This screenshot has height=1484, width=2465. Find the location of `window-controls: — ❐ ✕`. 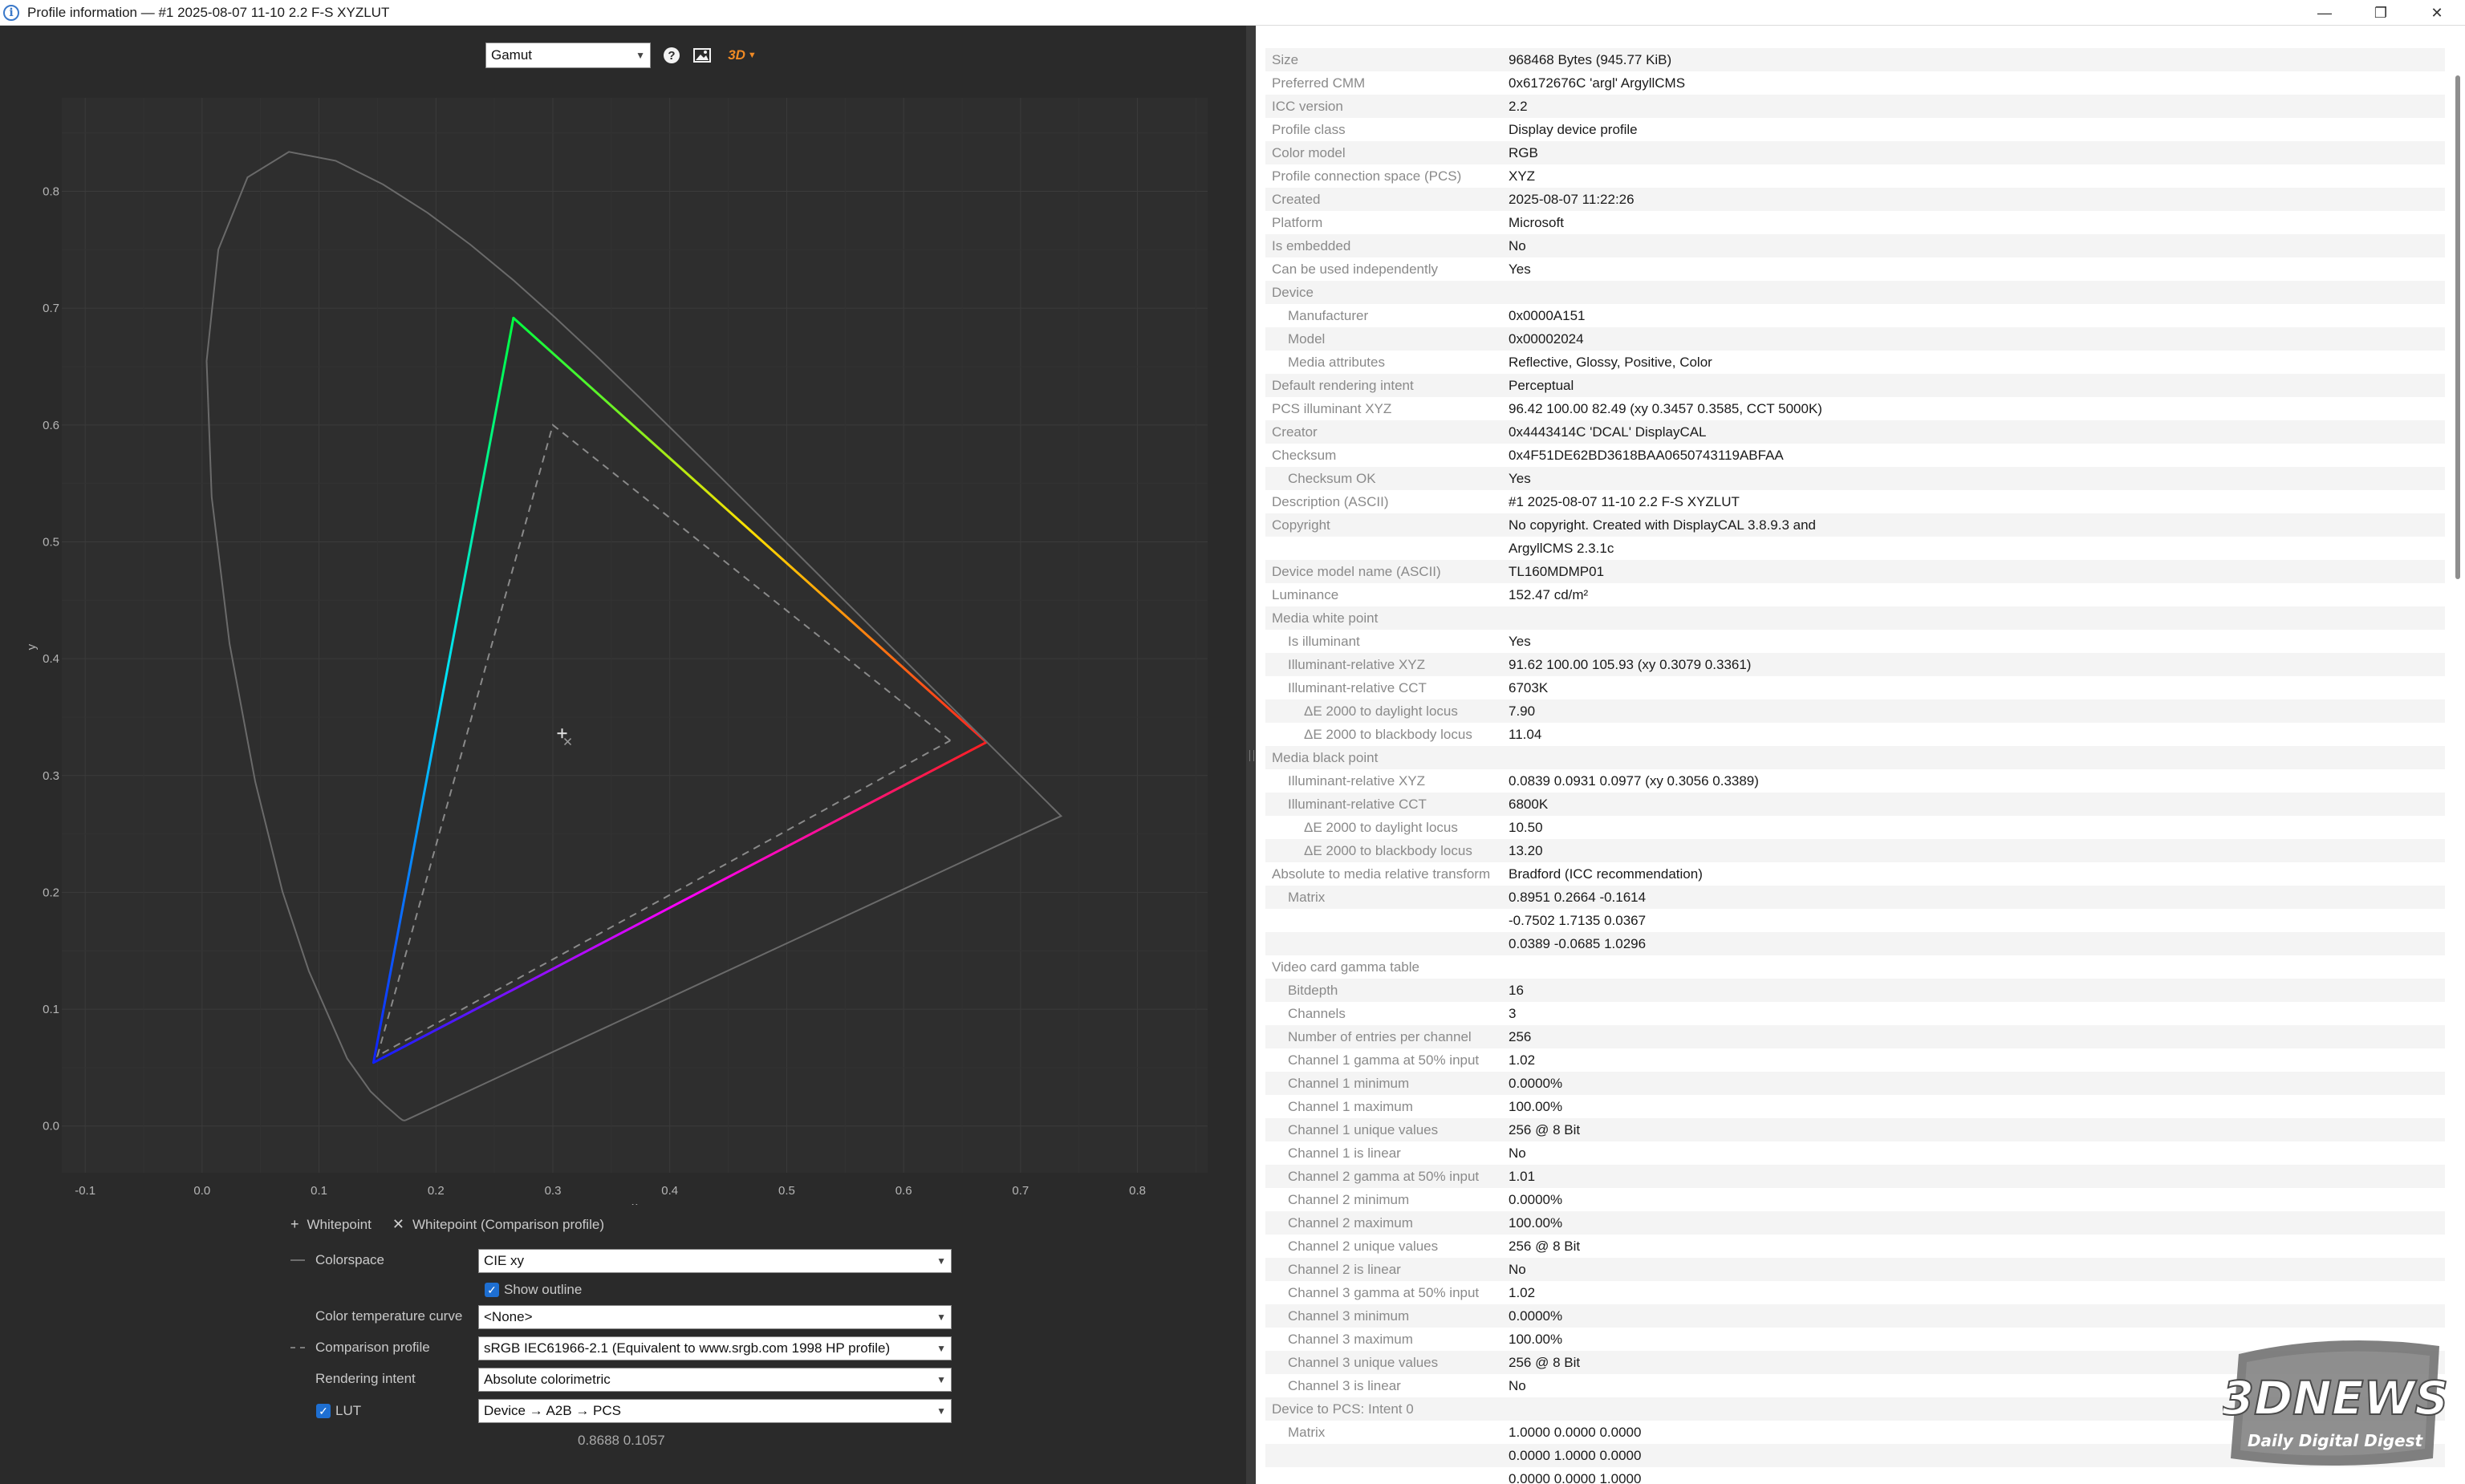

window-controls: — ❐ ✕ is located at coordinates (2380, 13).